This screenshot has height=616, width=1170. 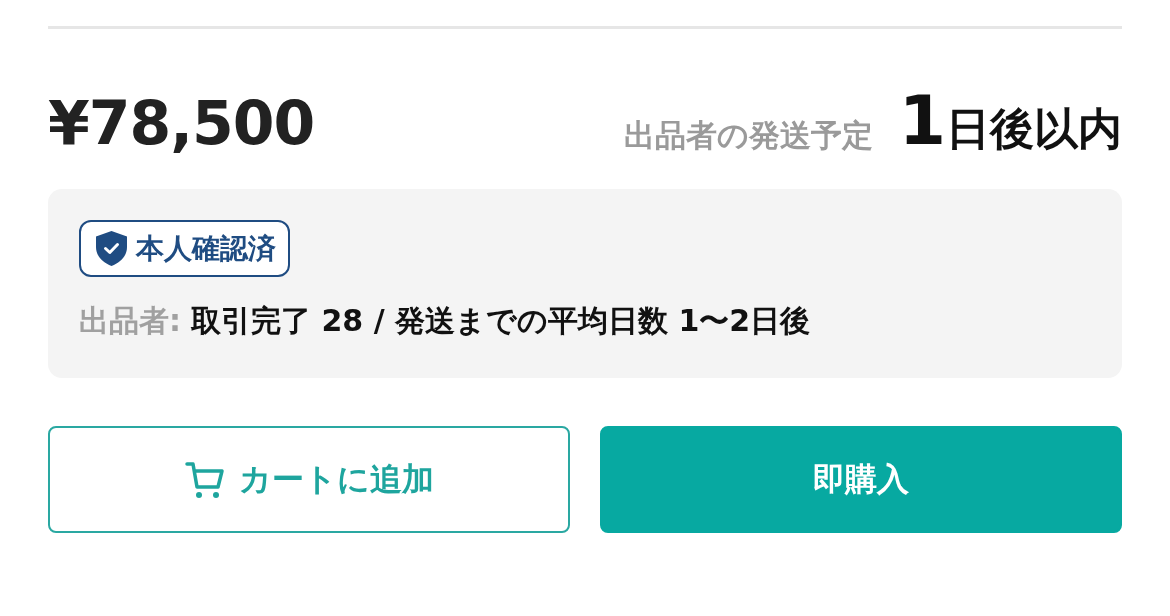 What do you see at coordinates (181, 123) in the screenshot?
I see `price: ¥78,500` at bounding box center [181, 123].